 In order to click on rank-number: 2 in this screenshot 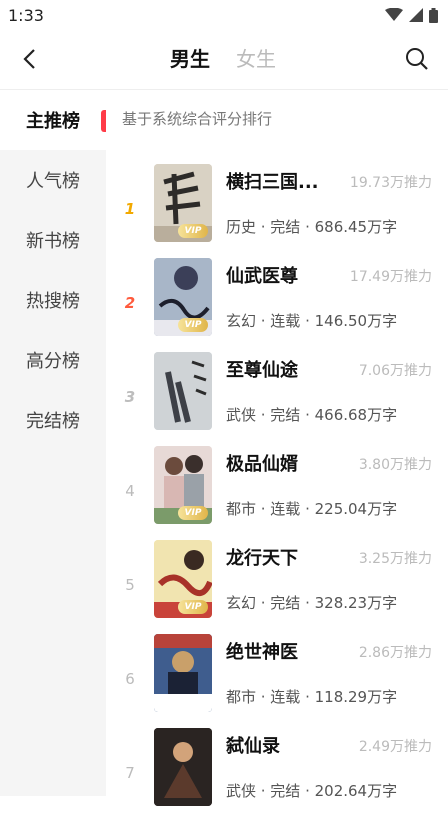, I will do `click(130, 303)`.